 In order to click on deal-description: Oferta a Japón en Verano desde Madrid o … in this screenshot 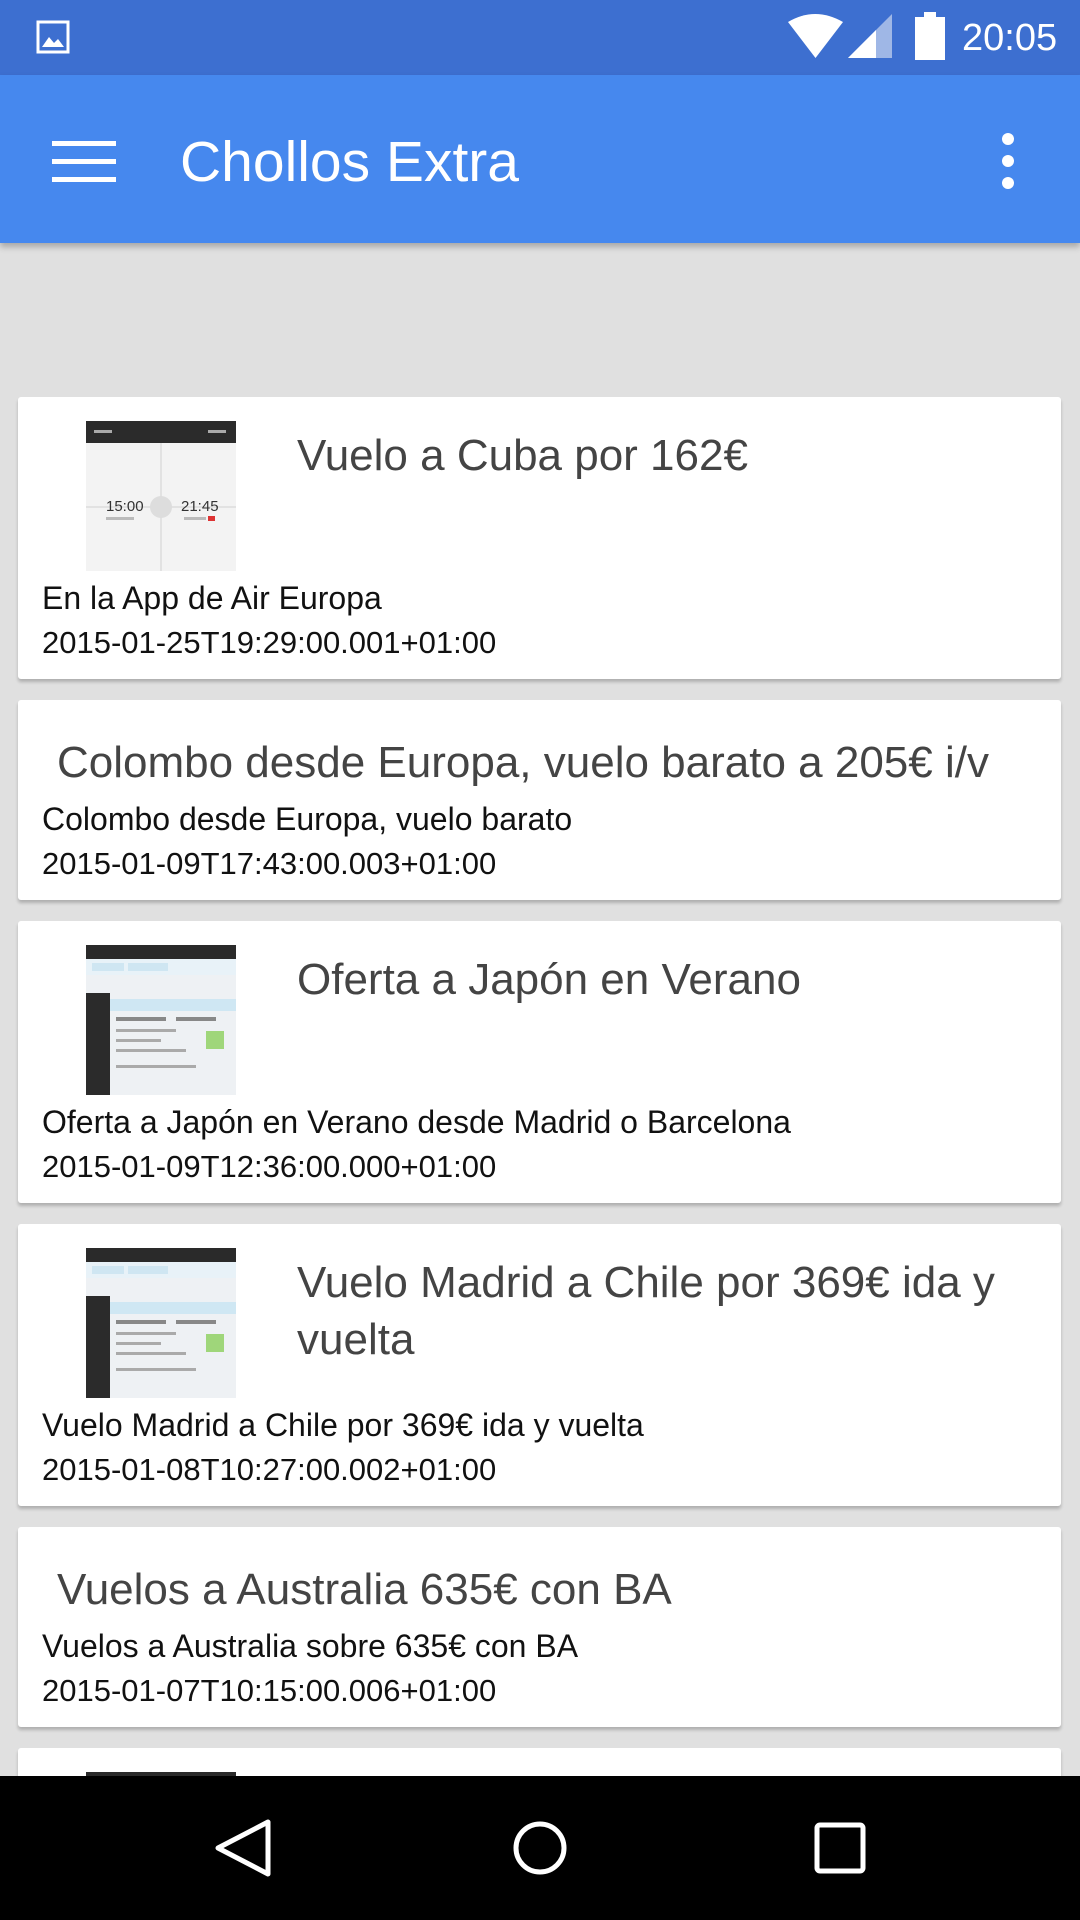, I will do `click(416, 1122)`.